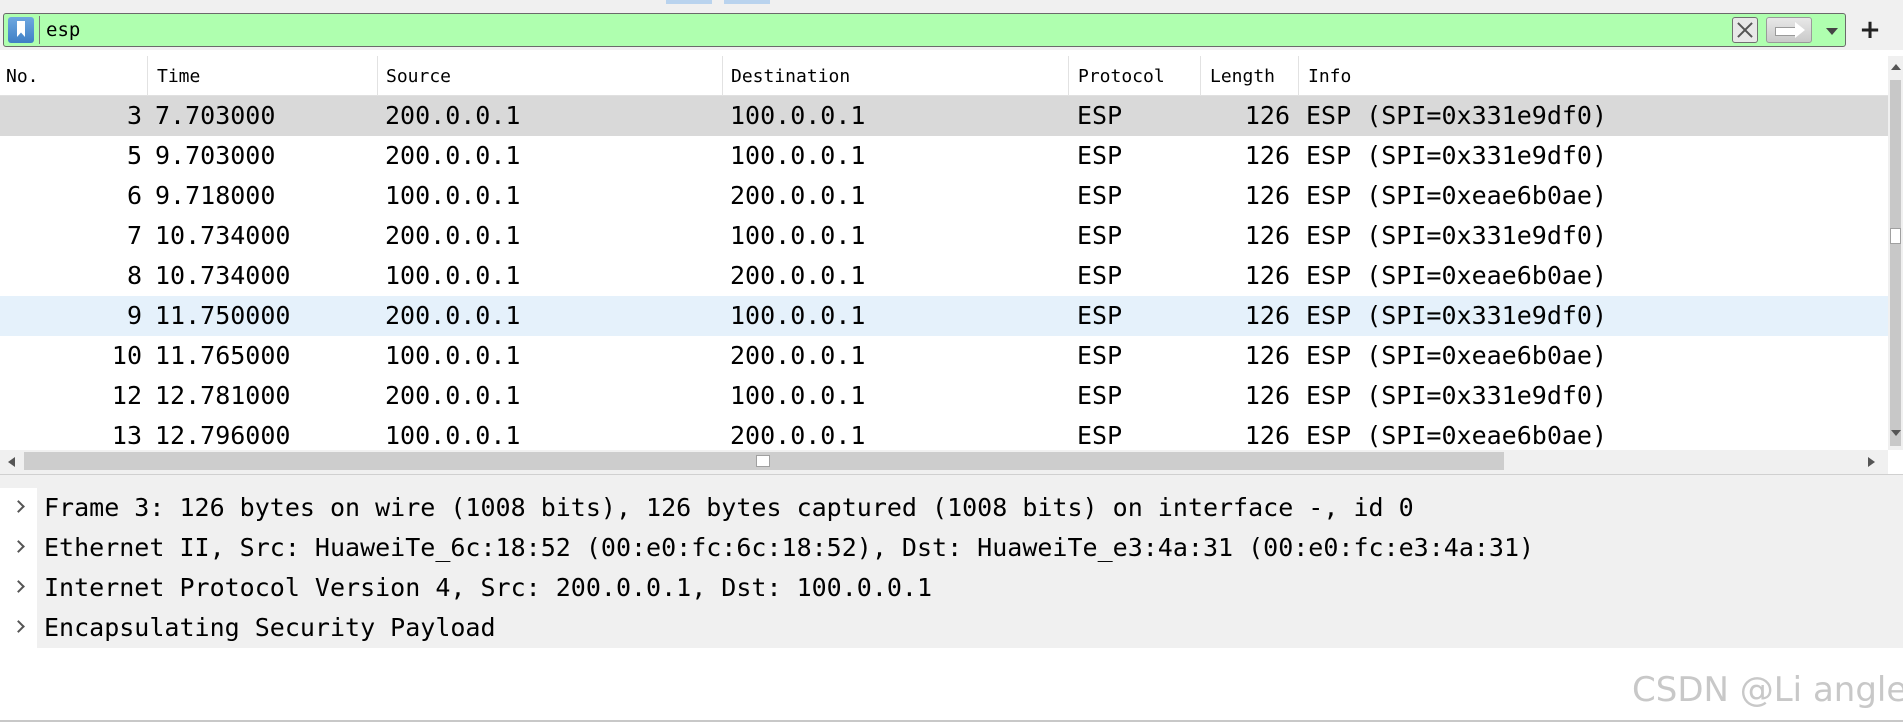  What do you see at coordinates (886, 30) in the screenshot?
I see `display-filter-input` at bounding box center [886, 30].